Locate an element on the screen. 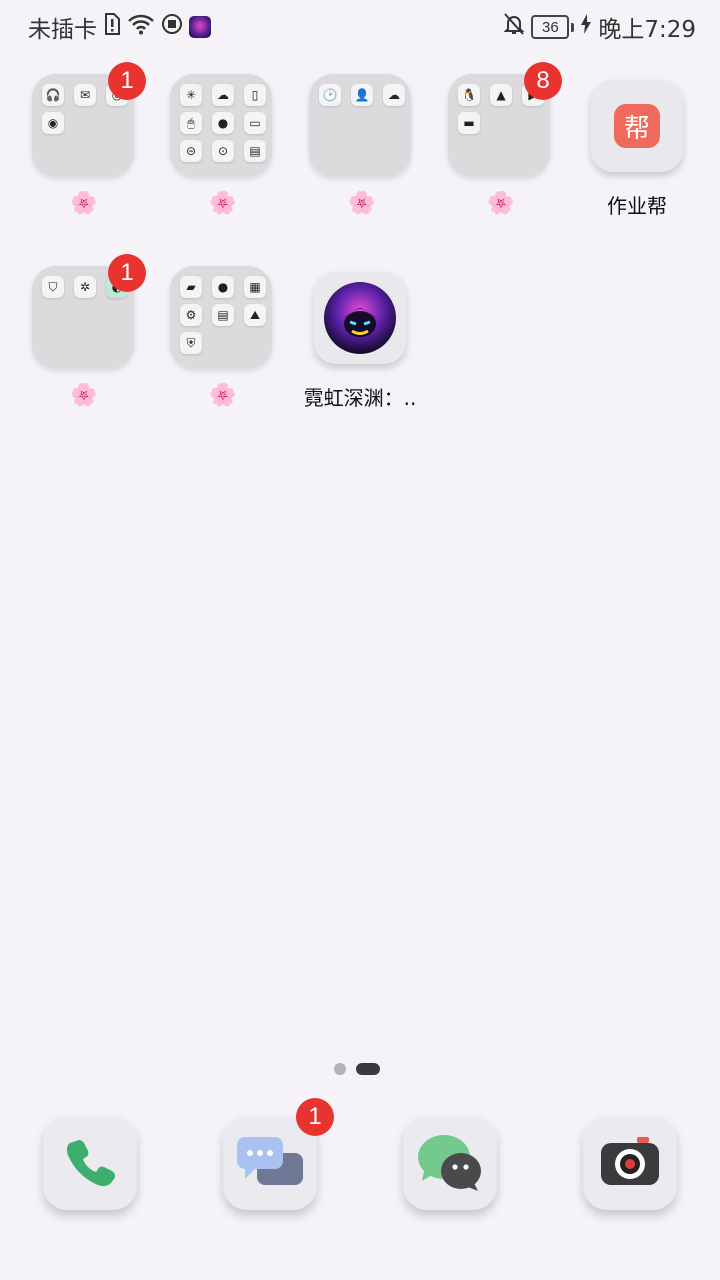 The height and width of the screenshot is (1280, 720). zuoyebang-label: 作业帮 is located at coordinates (637, 206).